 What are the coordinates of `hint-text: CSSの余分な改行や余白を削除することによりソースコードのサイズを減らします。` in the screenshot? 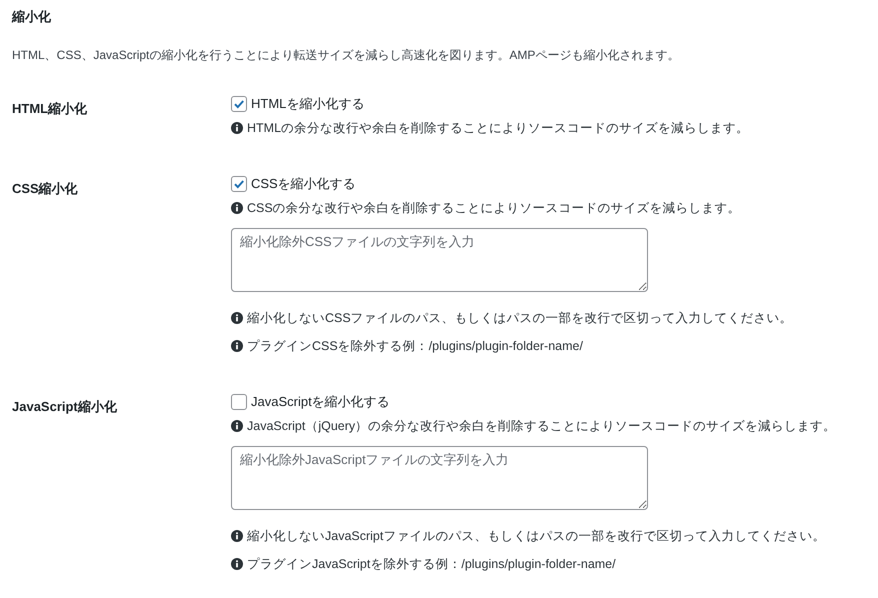 It's located at (494, 208).